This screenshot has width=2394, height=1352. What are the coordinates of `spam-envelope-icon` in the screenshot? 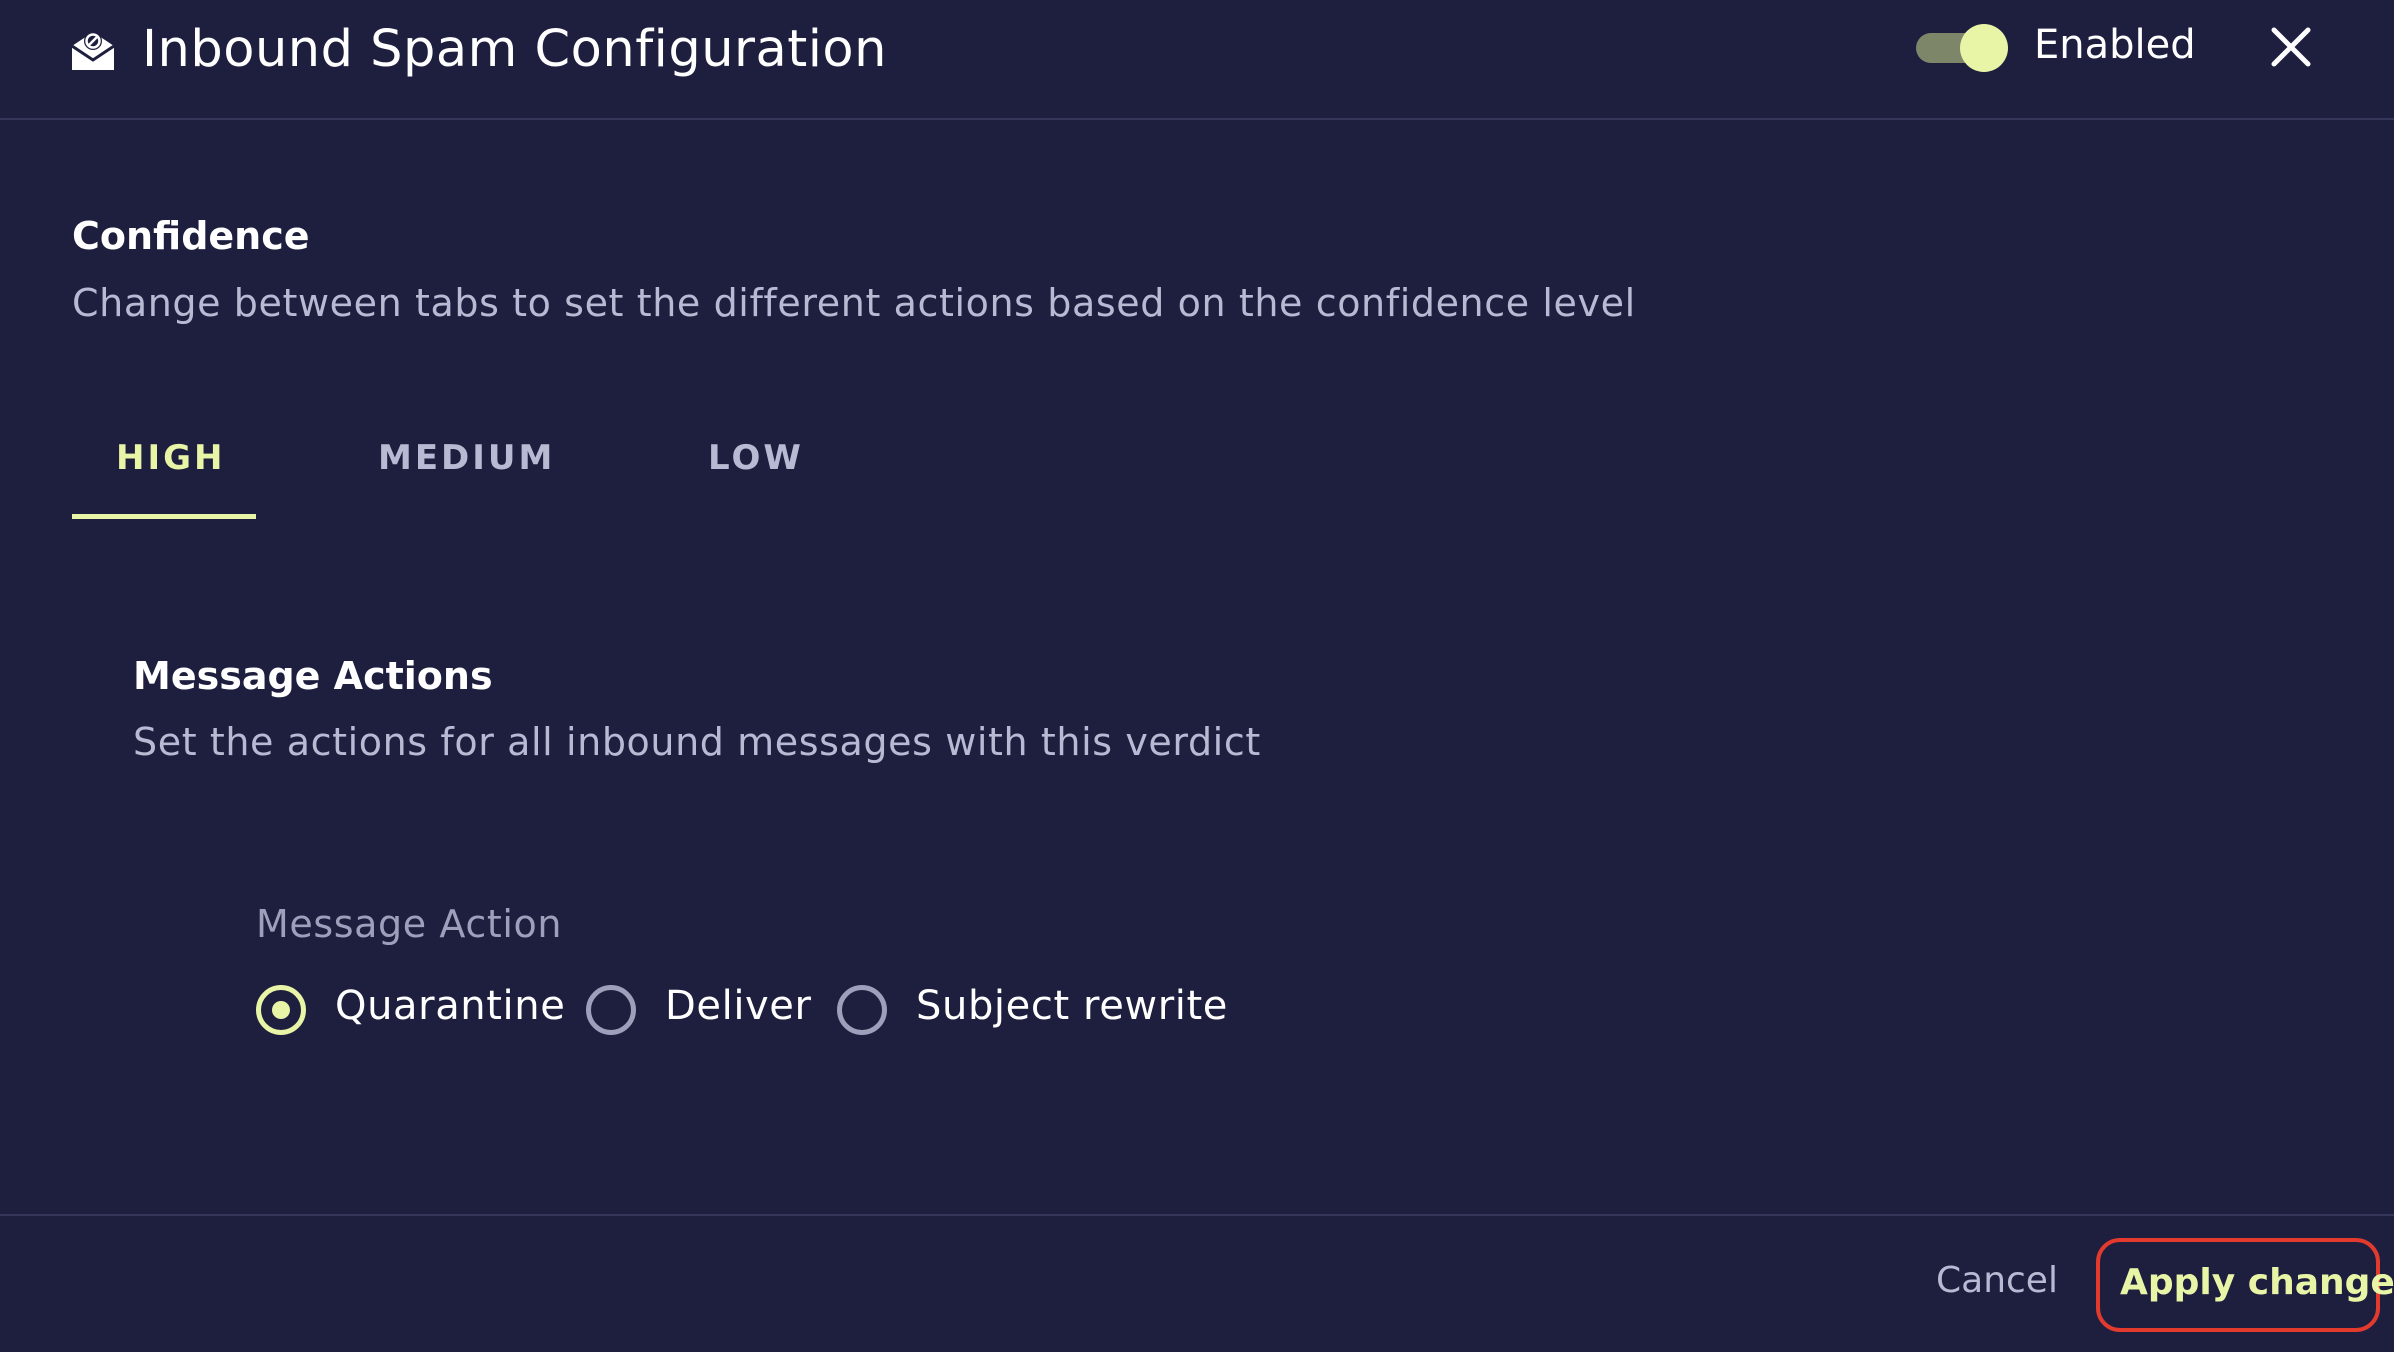 It's located at (93, 51).